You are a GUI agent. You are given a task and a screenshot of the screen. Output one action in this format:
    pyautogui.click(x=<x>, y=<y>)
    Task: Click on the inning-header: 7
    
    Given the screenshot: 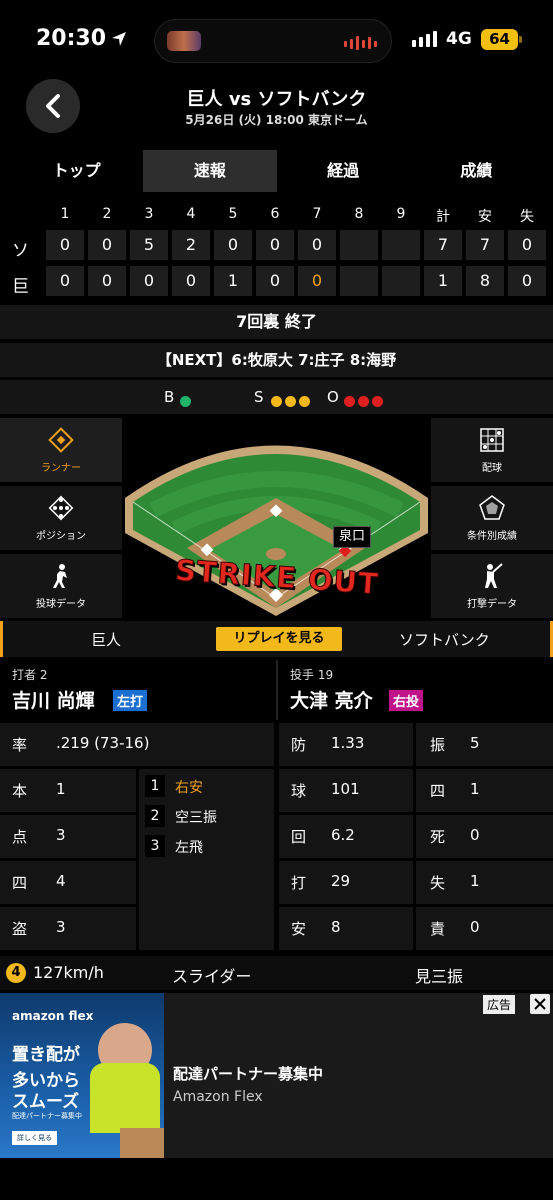 What is the action you would take?
    pyautogui.click(x=317, y=214)
    